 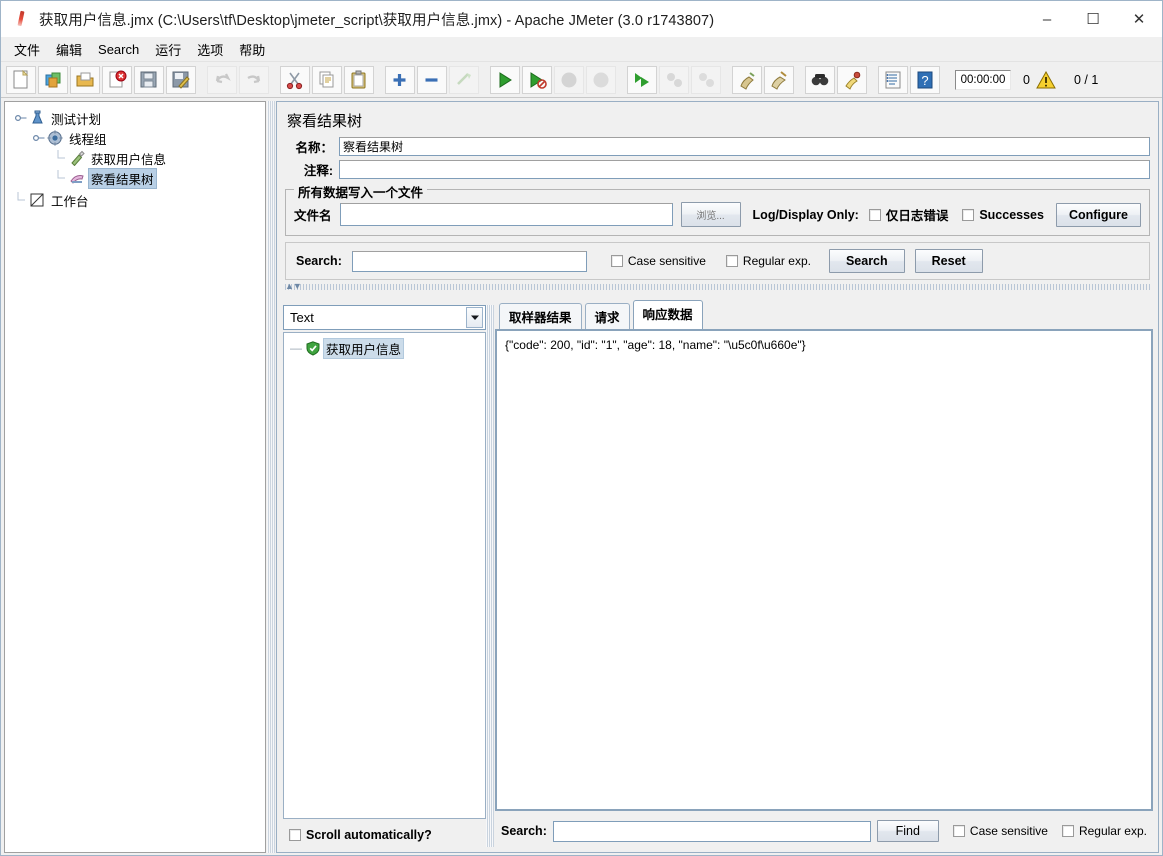 I want to click on menu-file: 文件, so click(x=27, y=49).